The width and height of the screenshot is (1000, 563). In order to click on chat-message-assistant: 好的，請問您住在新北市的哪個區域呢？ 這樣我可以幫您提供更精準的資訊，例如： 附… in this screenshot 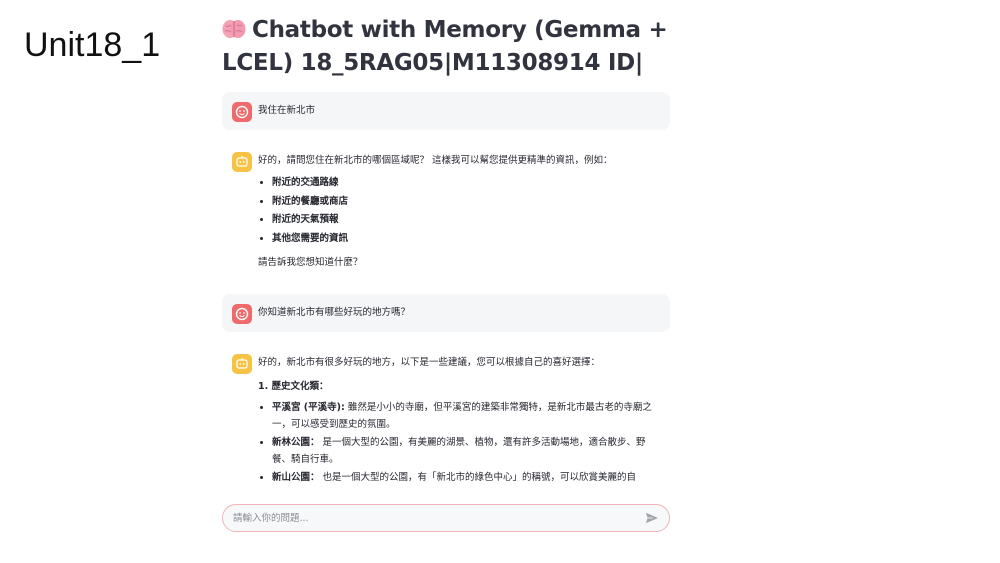, I will do `click(446, 212)`.